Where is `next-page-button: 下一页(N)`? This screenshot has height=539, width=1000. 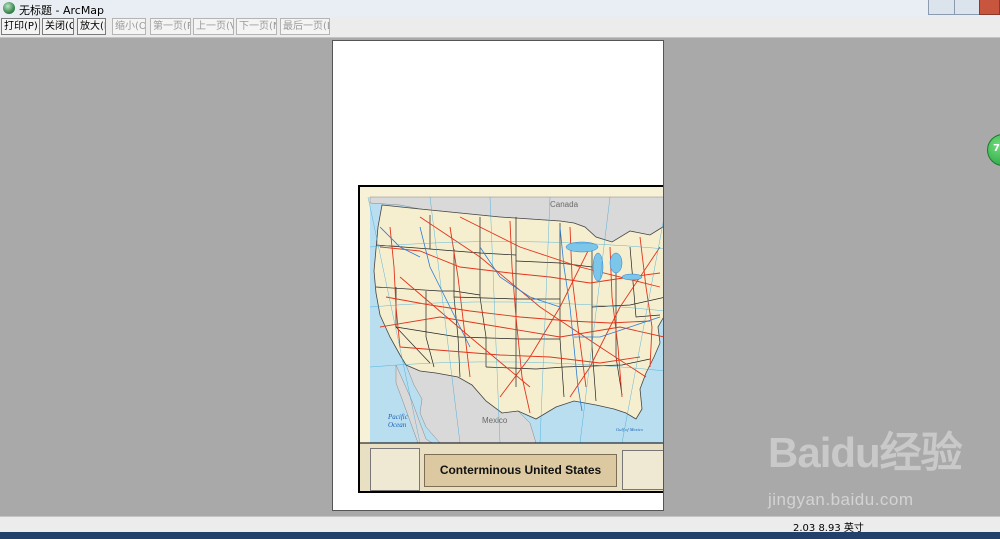 next-page-button: 下一页(N) is located at coordinates (256, 26).